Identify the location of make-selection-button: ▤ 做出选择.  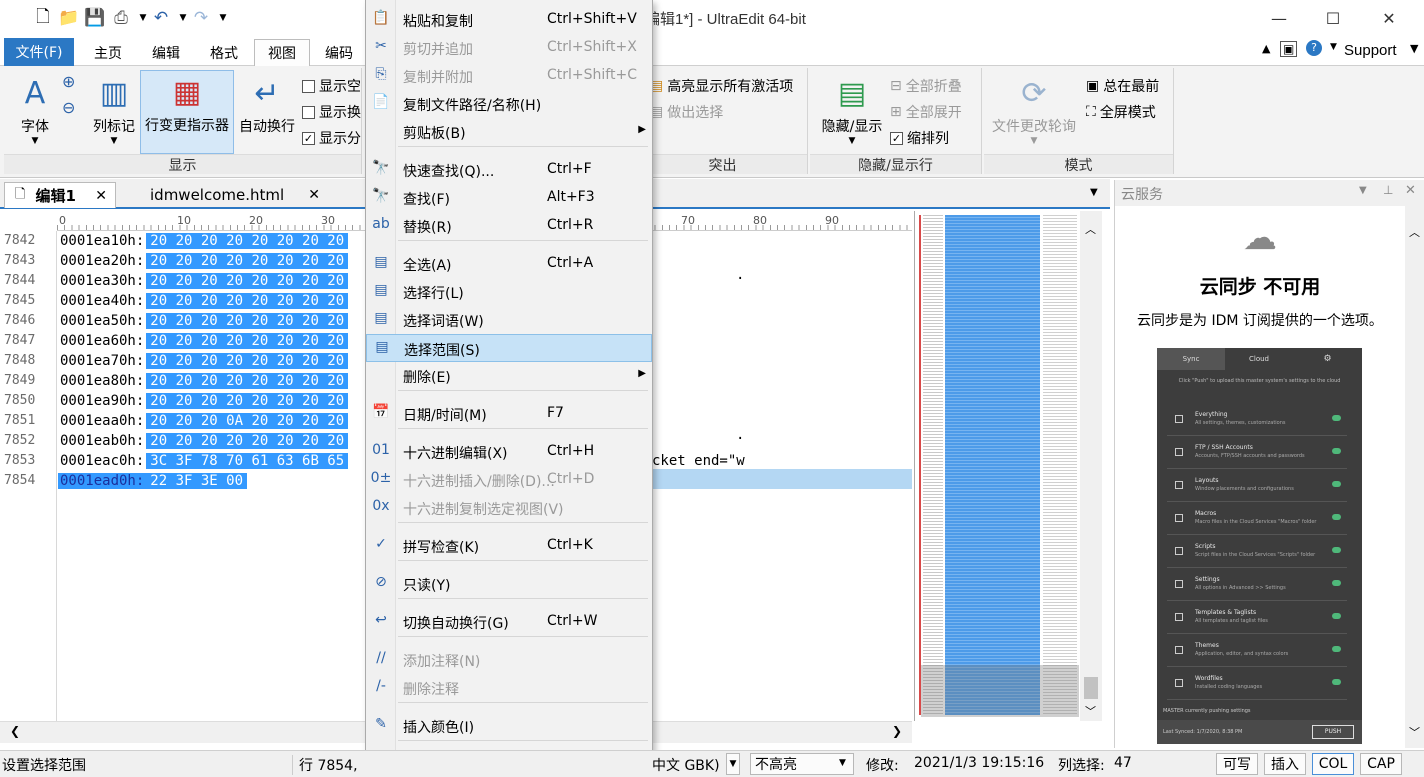
(686, 112).